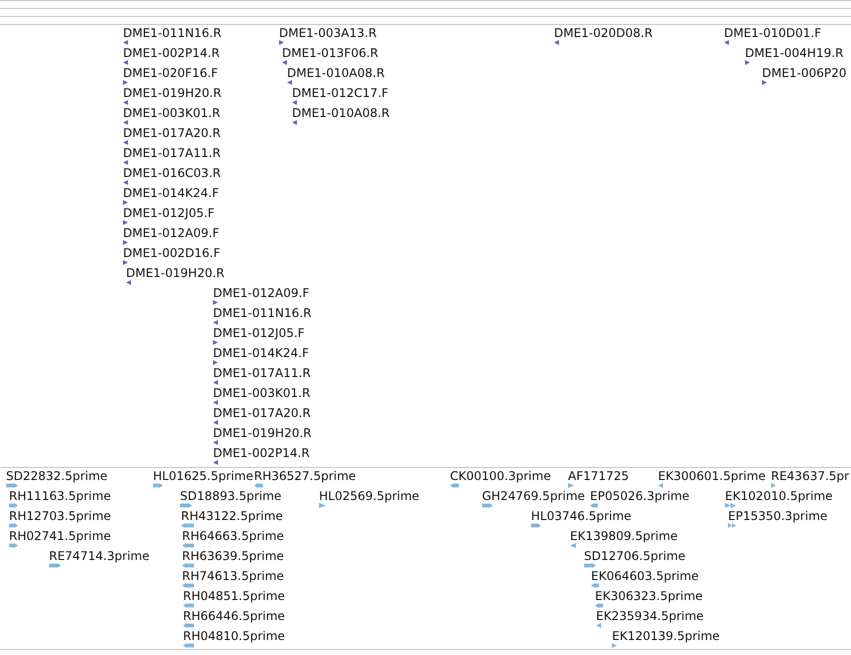 This screenshot has height=655, width=851. I want to click on feature-label: EK120139.5prime, so click(666, 636).